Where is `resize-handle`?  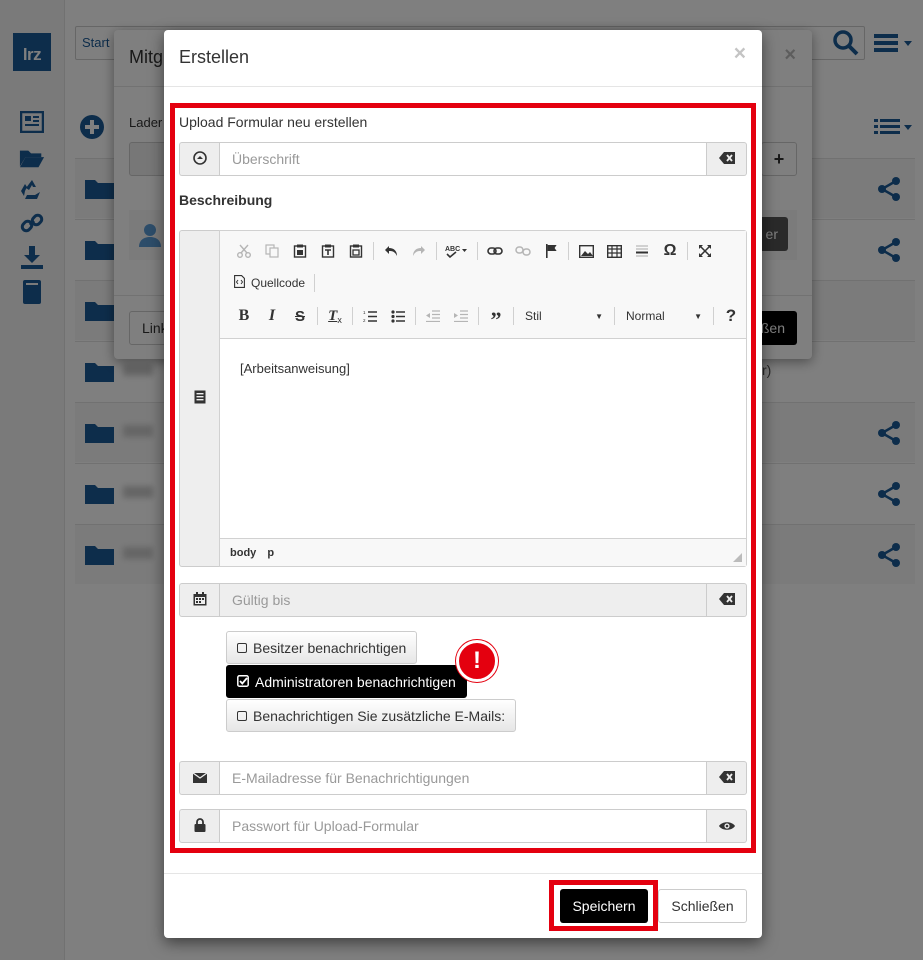 resize-handle is located at coordinates (737, 557).